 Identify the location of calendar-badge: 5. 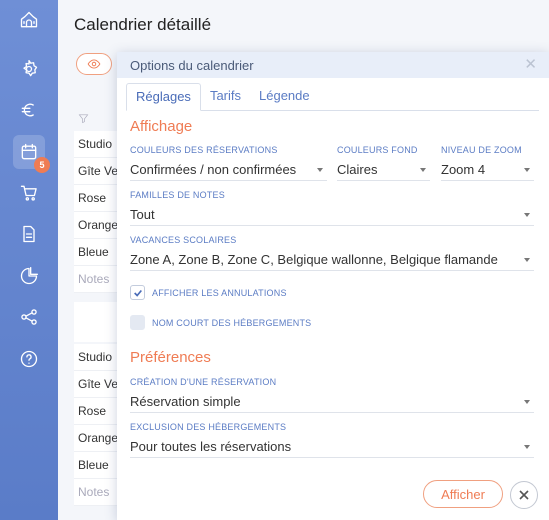
(42, 165).